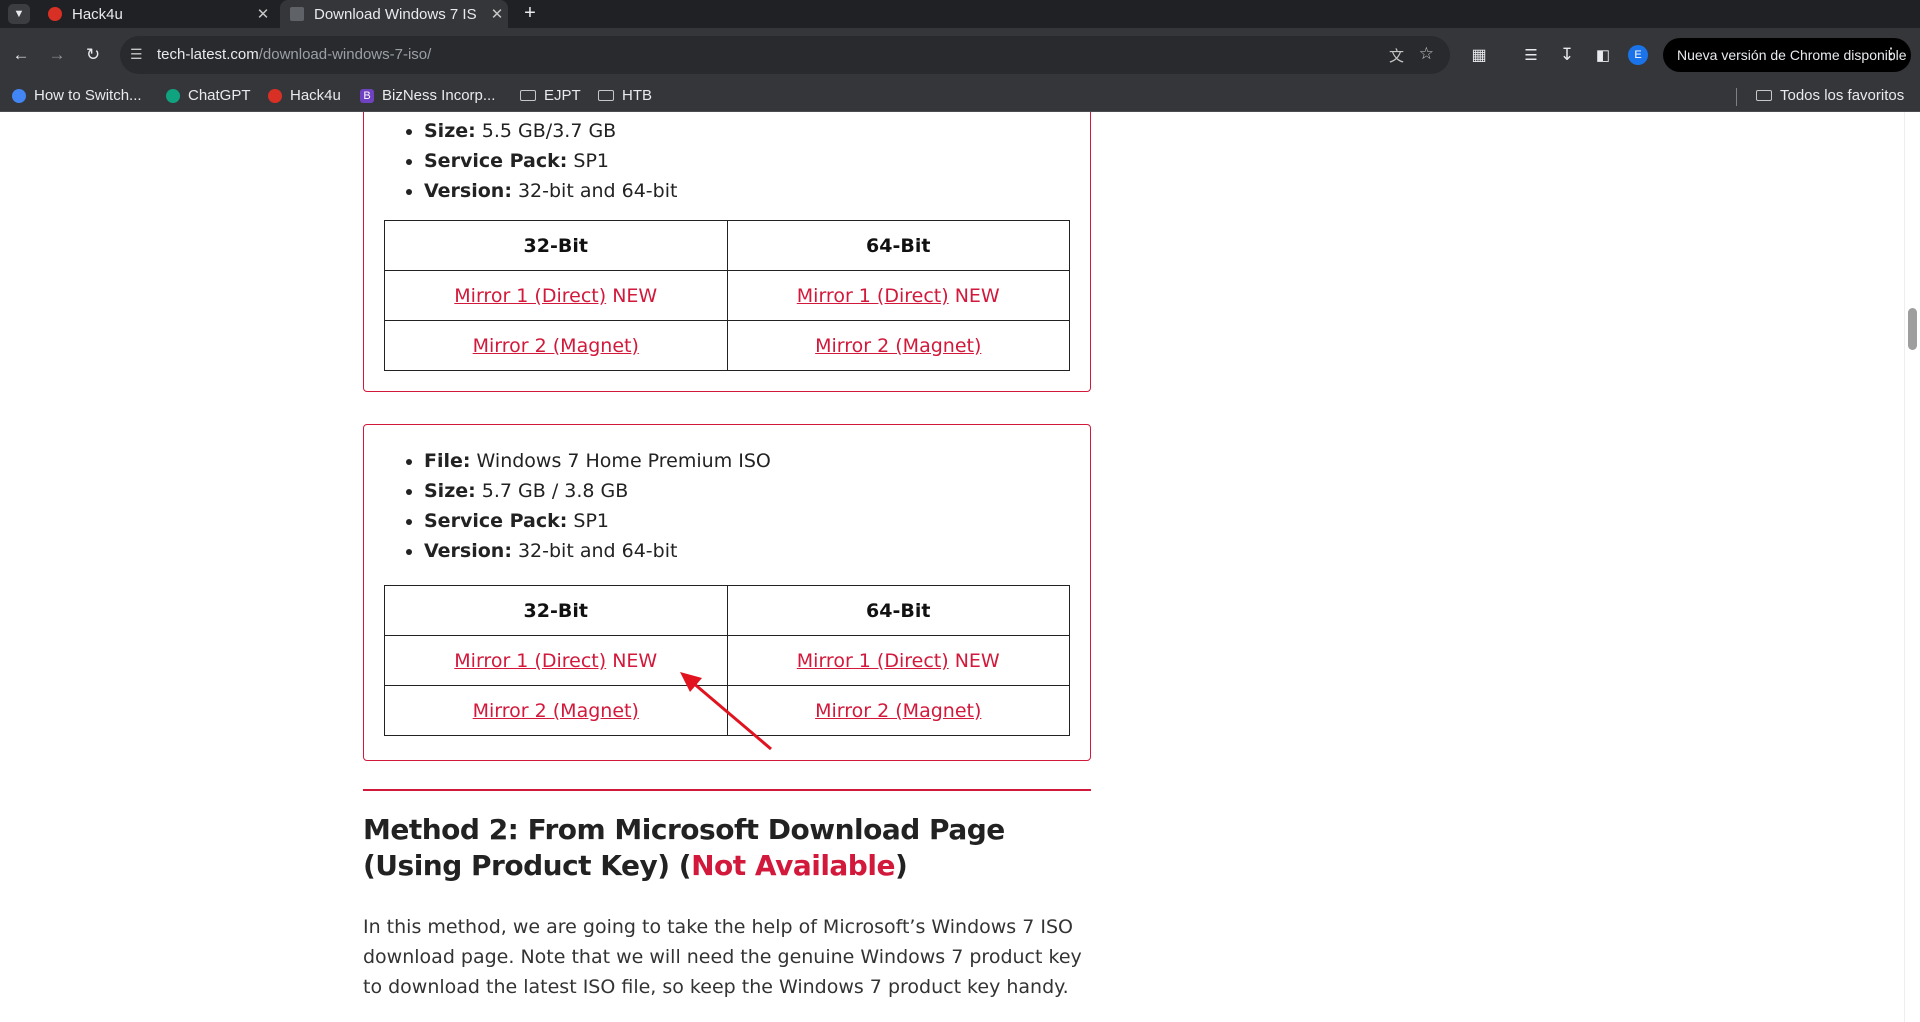 The image size is (1920, 1022). Describe the element at coordinates (21, 55) in the screenshot. I see `back-arrow-icon: ←` at that location.